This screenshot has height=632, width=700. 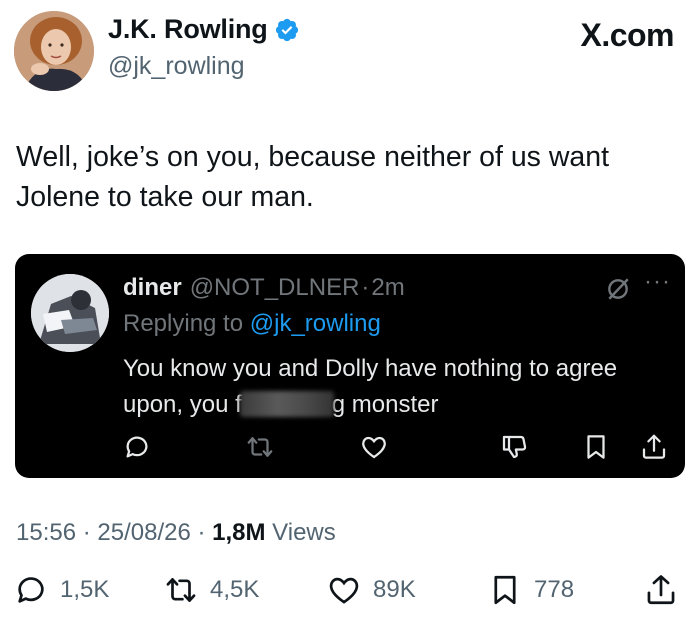 What do you see at coordinates (85, 589) in the screenshot?
I see `reply-count: 1,5K` at bounding box center [85, 589].